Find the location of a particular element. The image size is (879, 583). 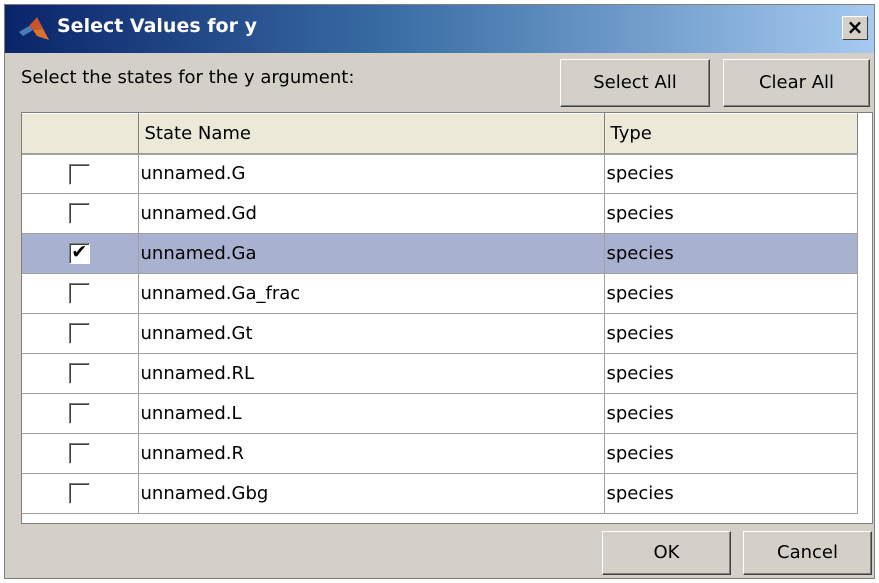

column-header-state-name: State Name is located at coordinates (371, 134).